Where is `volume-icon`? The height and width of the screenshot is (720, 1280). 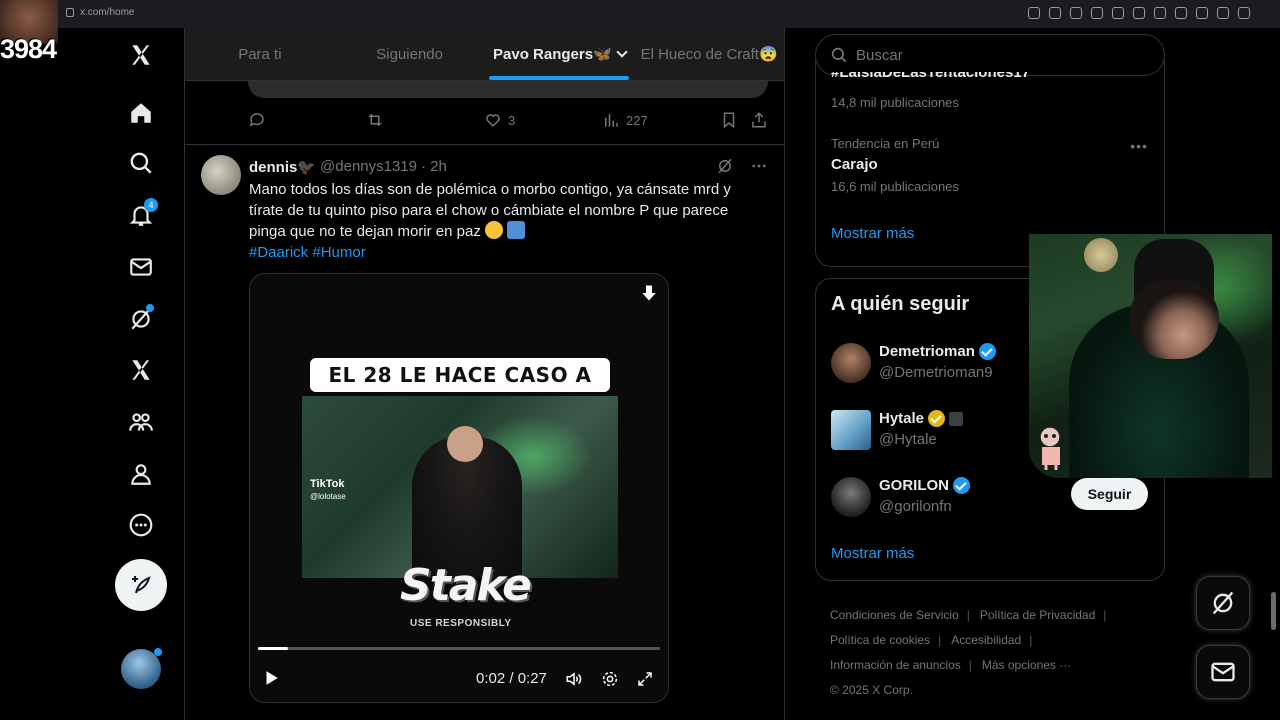 volume-icon is located at coordinates (574, 679).